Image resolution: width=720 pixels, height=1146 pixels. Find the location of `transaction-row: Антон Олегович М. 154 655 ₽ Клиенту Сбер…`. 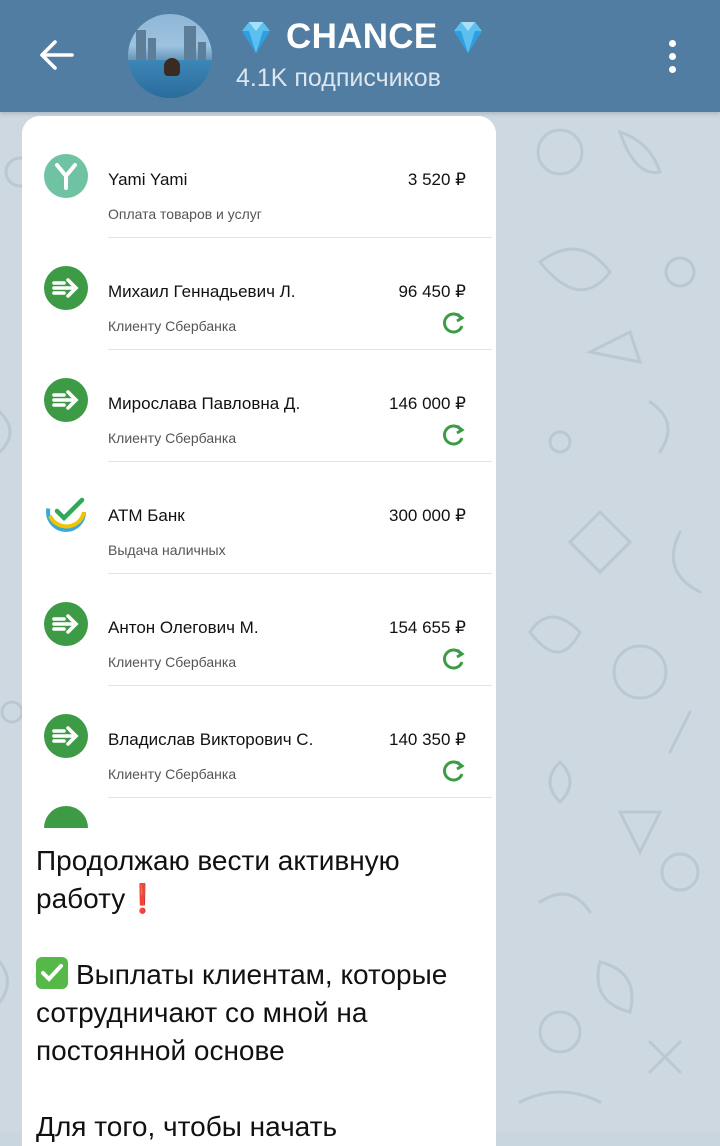

transaction-row: Антон Олегович М. 154 655 ₽ Клиенту Сбер… is located at coordinates (259, 630).